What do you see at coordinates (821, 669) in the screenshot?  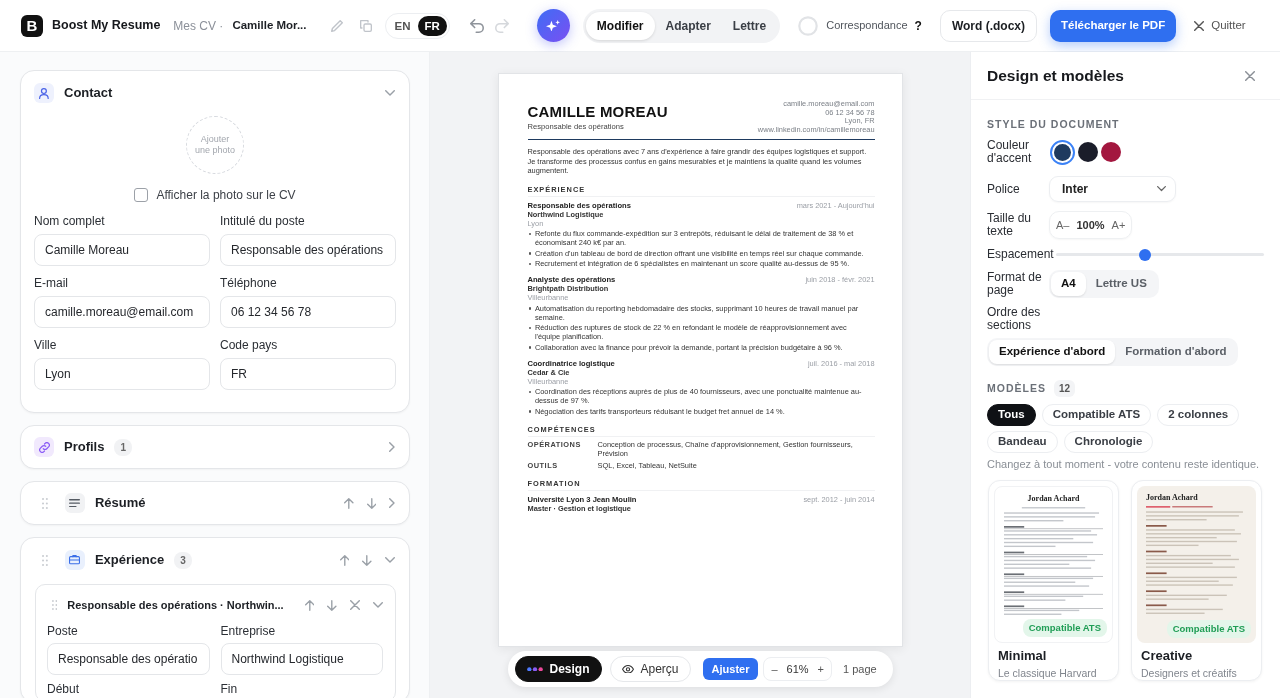 I see `zoom-in-button: +` at bounding box center [821, 669].